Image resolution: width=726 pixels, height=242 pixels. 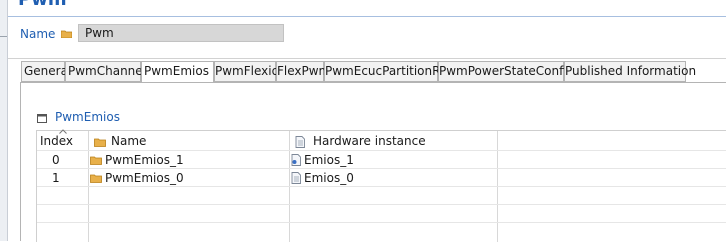 What do you see at coordinates (46, 71) in the screenshot?
I see `tab-general: General` at bounding box center [46, 71].